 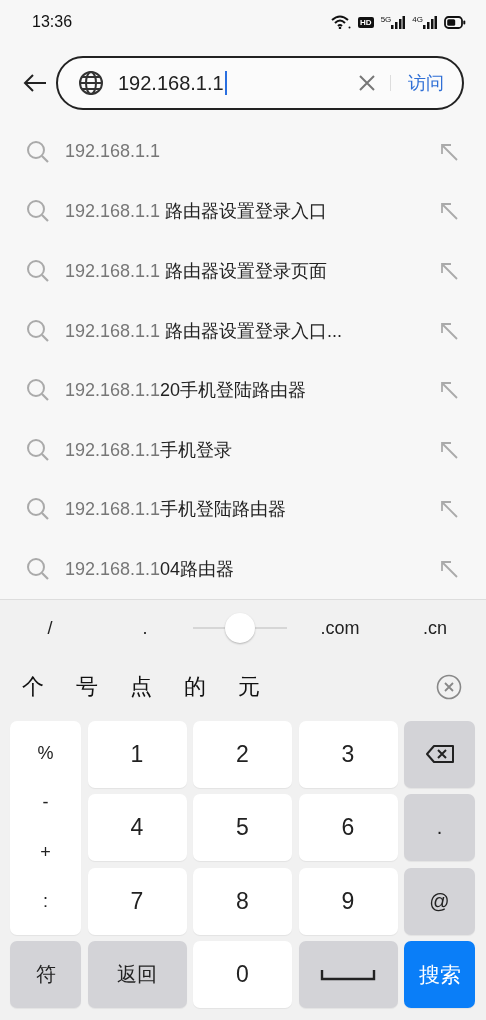 I want to click on candidate-word: 点, so click(x=141, y=686).